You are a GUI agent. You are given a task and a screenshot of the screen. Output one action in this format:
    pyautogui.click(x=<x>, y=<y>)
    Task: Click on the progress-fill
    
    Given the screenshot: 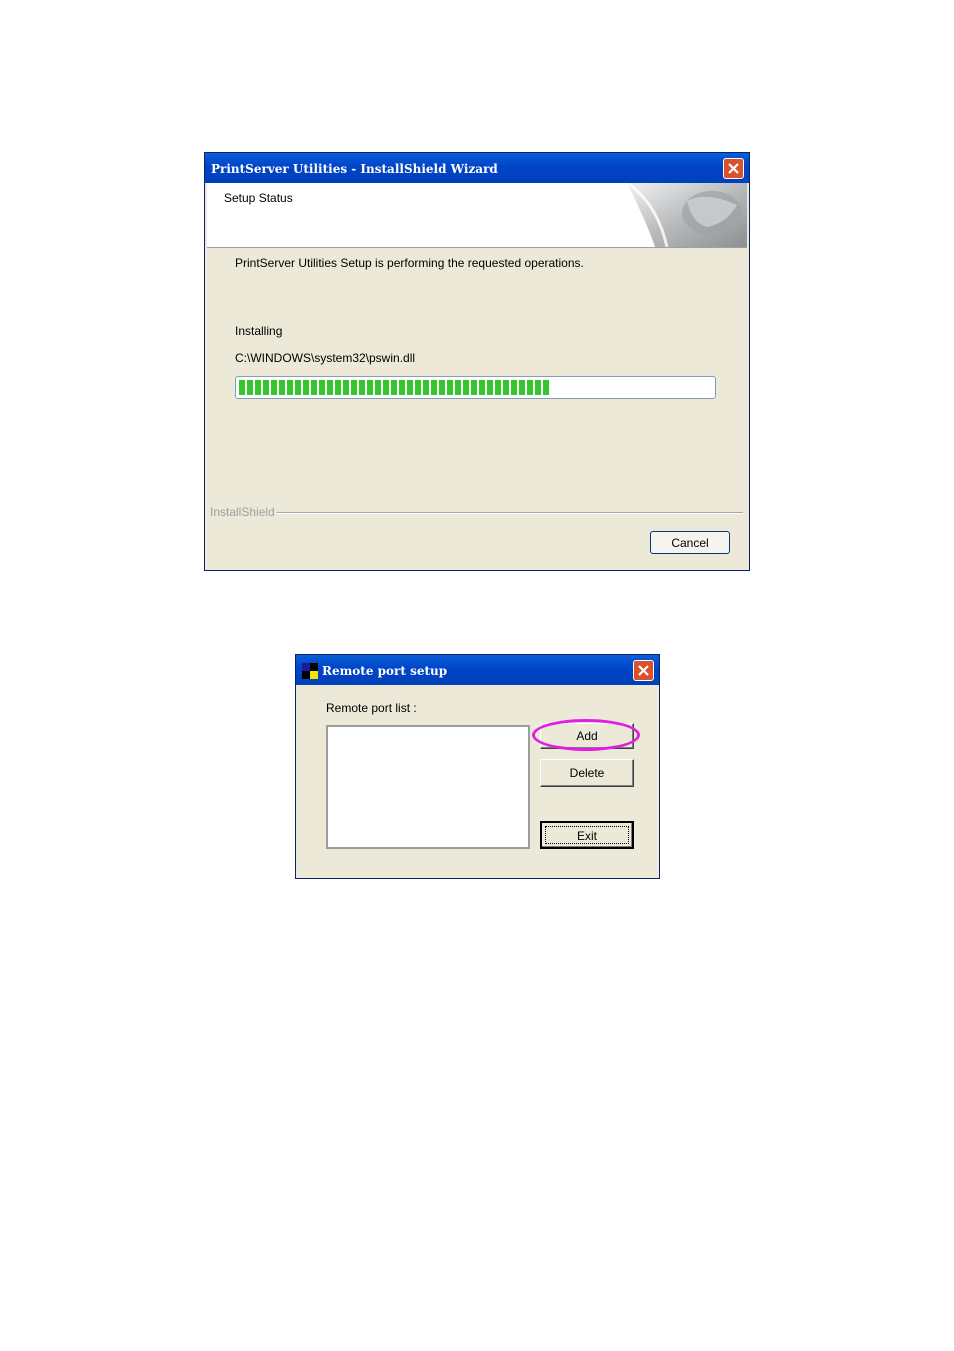 What is the action you would take?
    pyautogui.click(x=395, y=387)
    